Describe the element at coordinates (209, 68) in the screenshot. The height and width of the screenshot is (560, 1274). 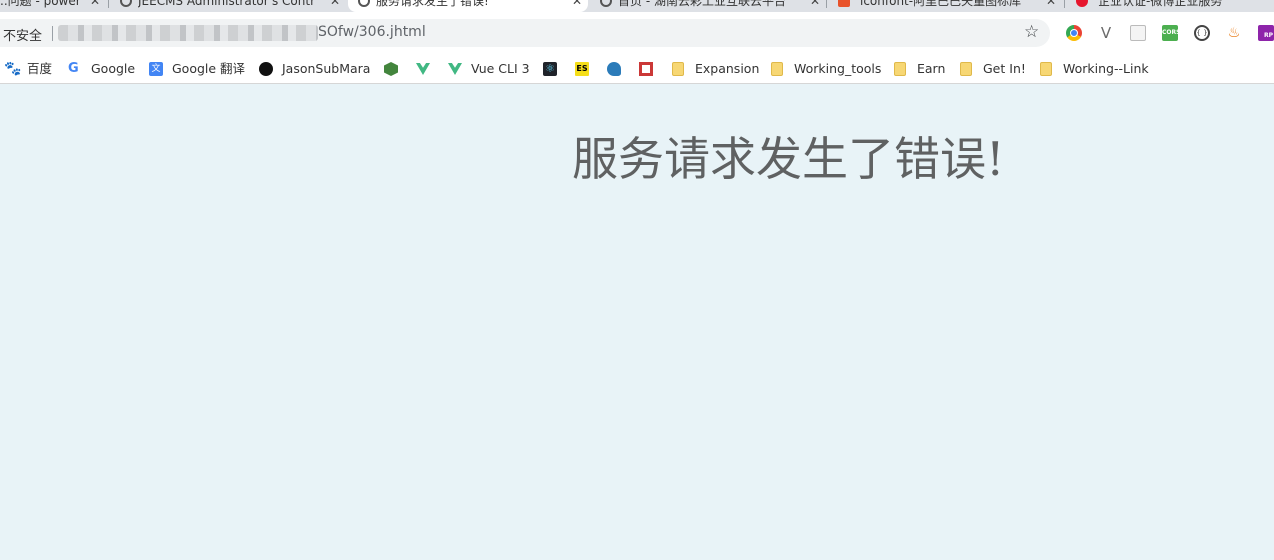
I see `bookmark-label: Google 翻译` at that location.